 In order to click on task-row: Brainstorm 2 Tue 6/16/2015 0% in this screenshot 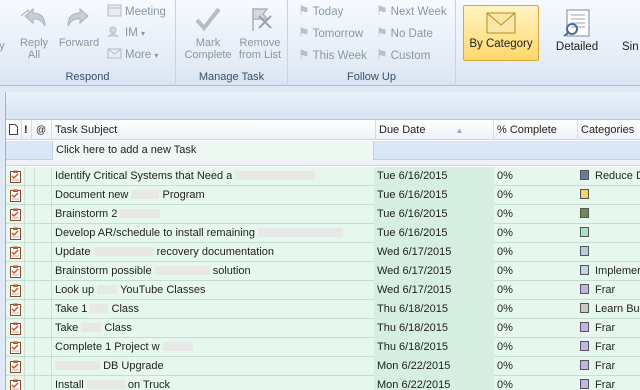, I will do `click(323, 214)`.